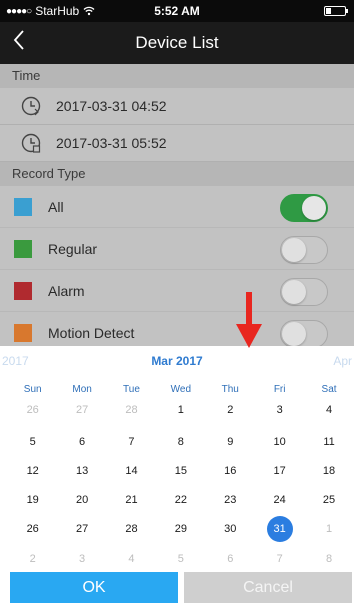 The height and width of the screenshot is (603, 354). I want to click on calendar-day: 16, so click(230, 471).